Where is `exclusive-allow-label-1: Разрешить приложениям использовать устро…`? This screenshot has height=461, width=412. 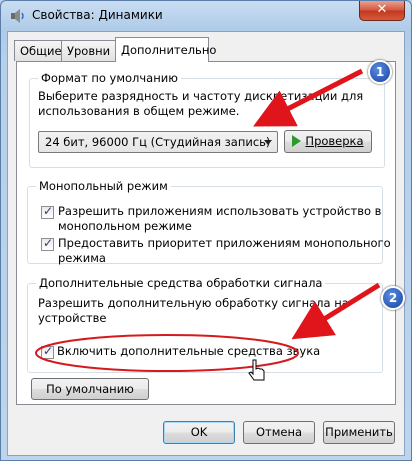 exclusive-allow-label-1: Разрешить приложениям использовать устро… is located at coordinates (220, 211).